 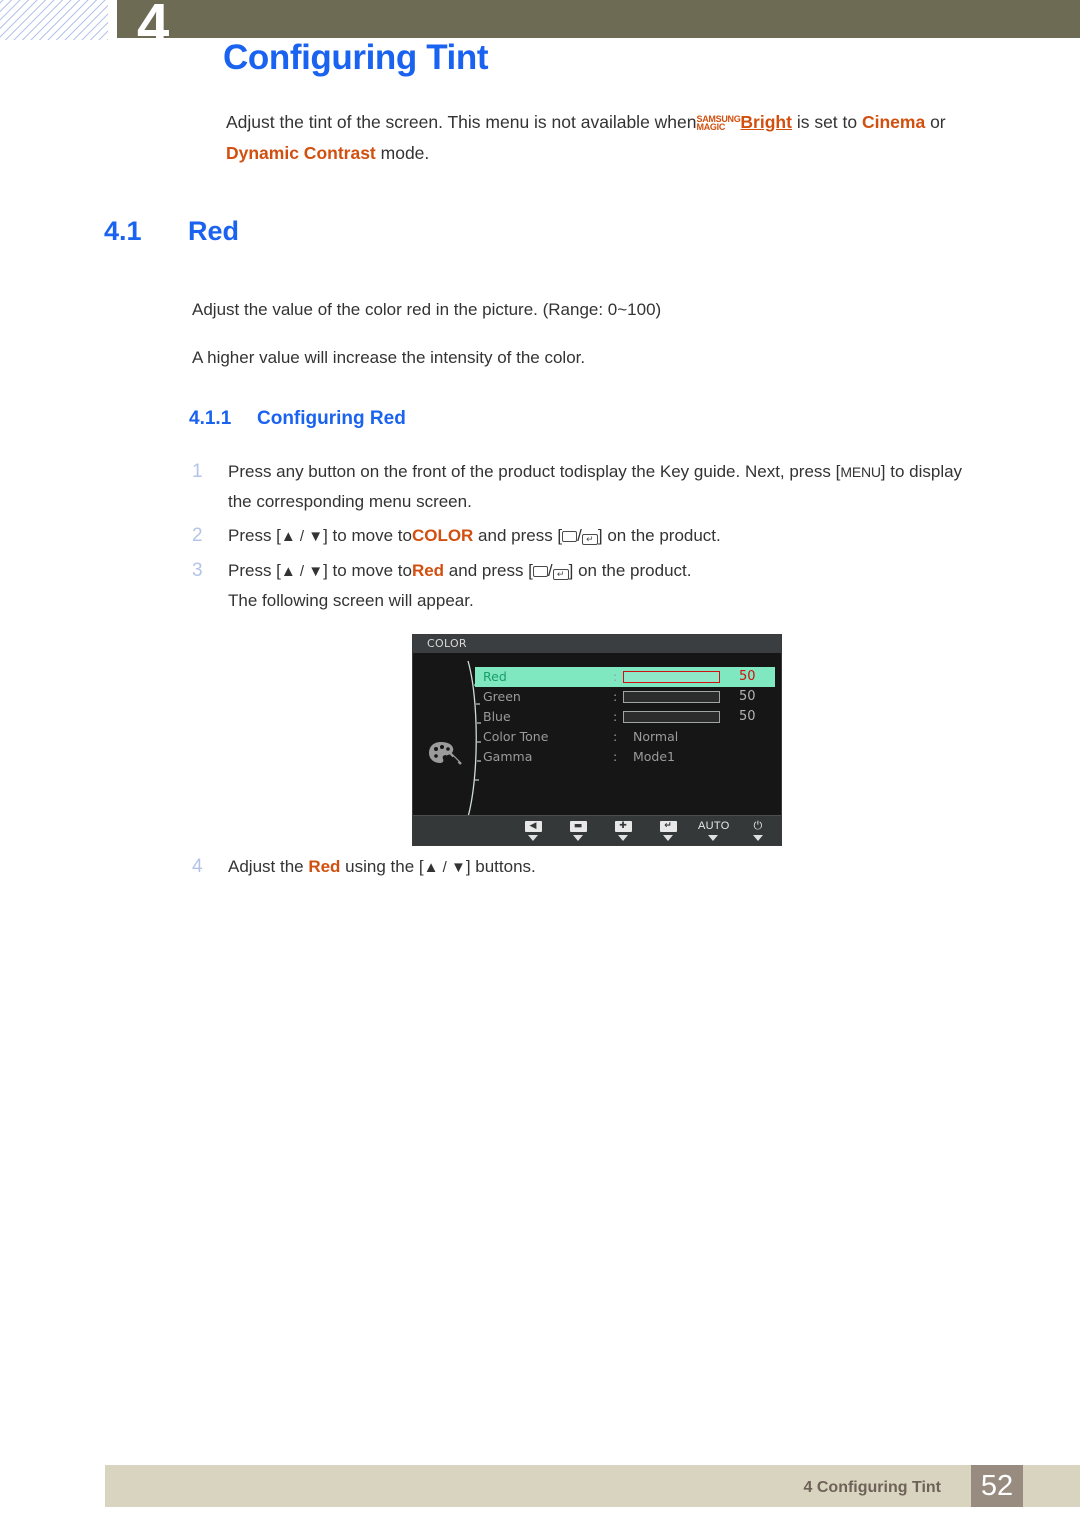 I want to click on osd-key-back: ◀, so click(x=533, y=830).